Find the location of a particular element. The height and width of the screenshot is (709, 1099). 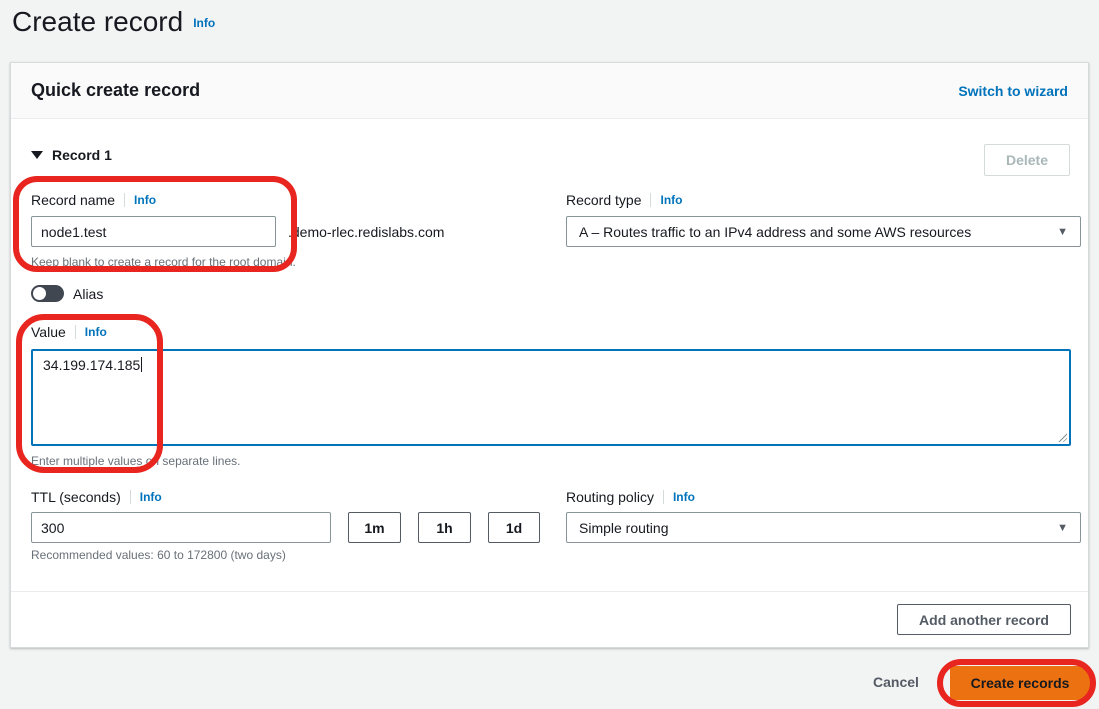

switch-to-wizard-link: Switch to wizard is located at coordinates (1013, 91).